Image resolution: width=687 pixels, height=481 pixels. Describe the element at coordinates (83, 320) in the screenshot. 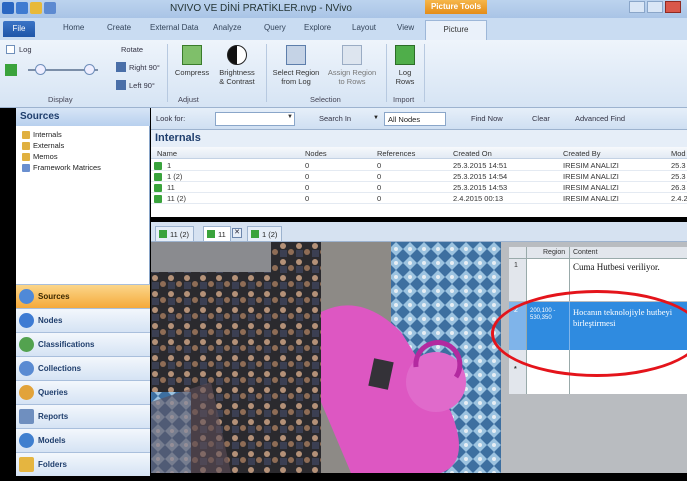

I see `nav-button-nodes: Nodes` at that location.